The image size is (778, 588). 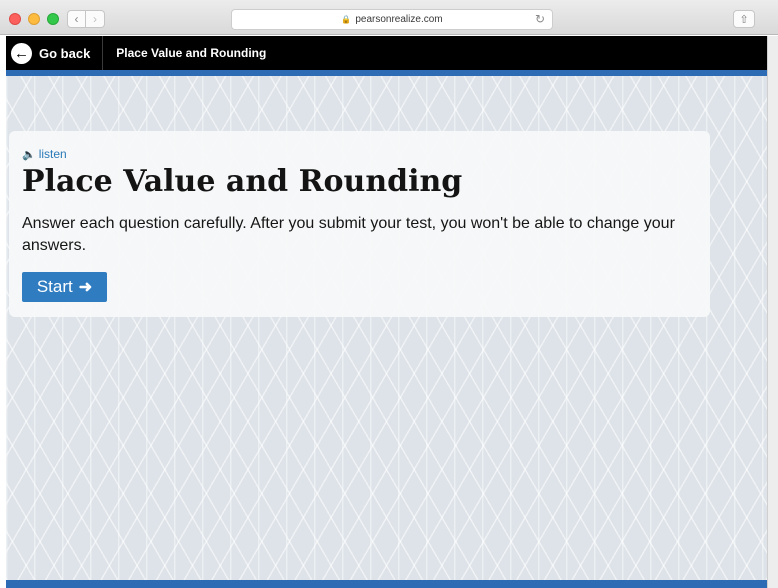 I want to click on app-header: ← Go back Place Value and Rounding, so click(x=386, y=53).